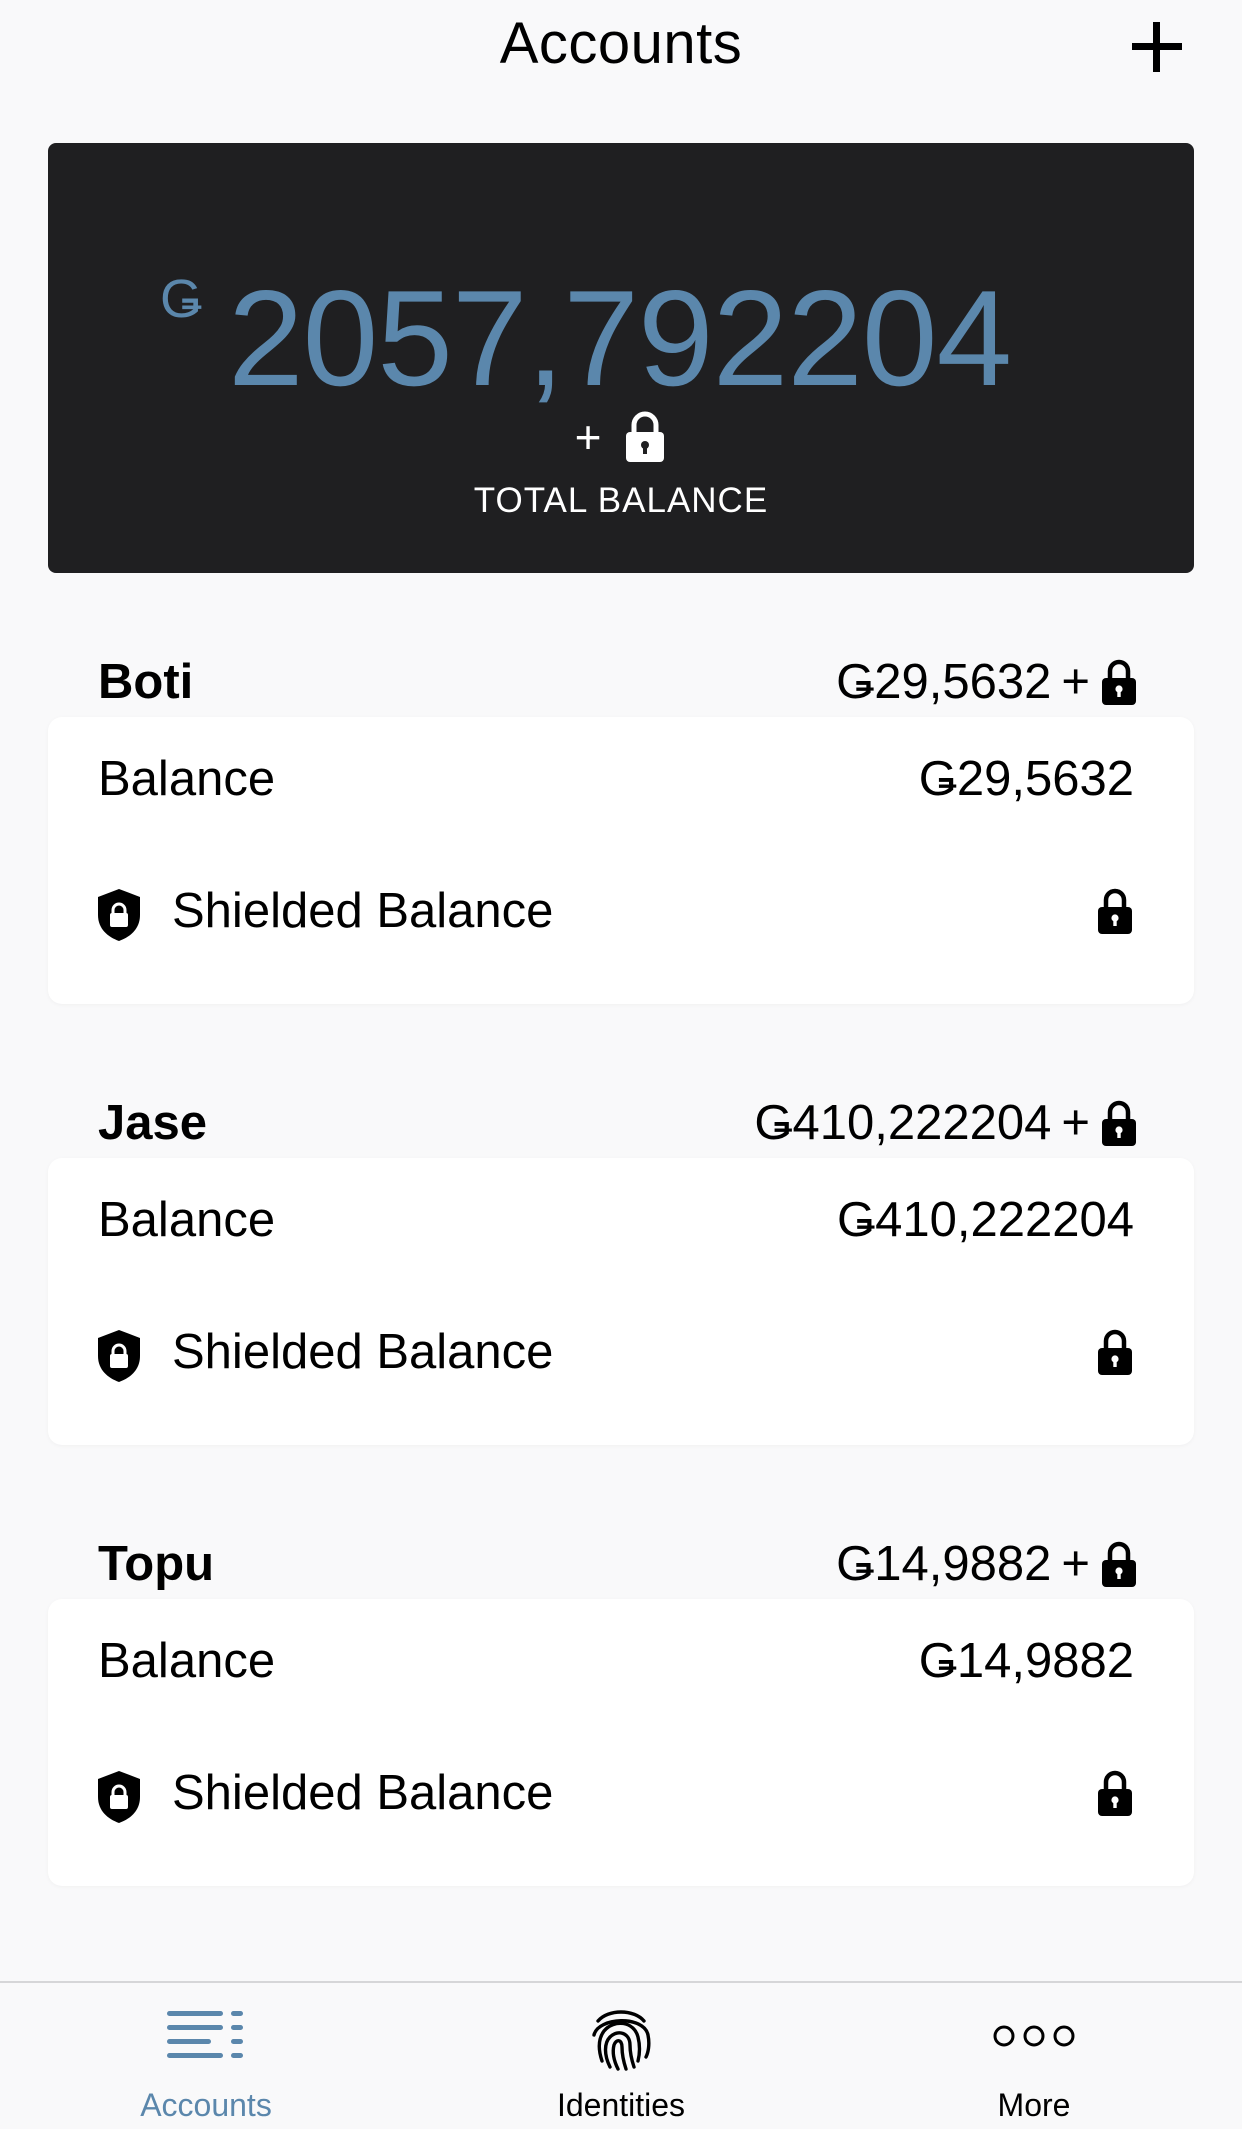  I want to click on more-dots-icon, so click(1034, 2038).